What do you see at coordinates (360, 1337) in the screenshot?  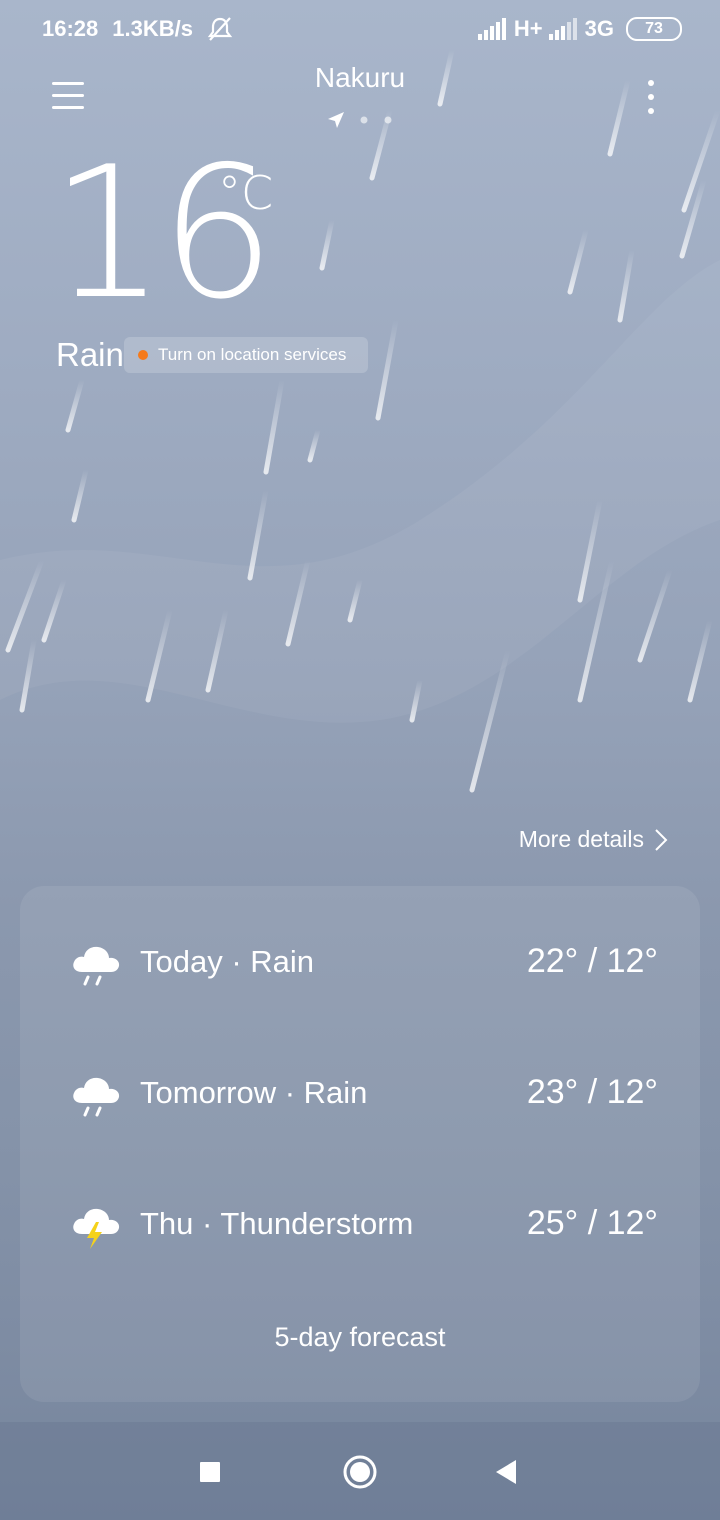 I see `five-day-forecast-button: 5-day forecast` at bounding box center [360, 1337].